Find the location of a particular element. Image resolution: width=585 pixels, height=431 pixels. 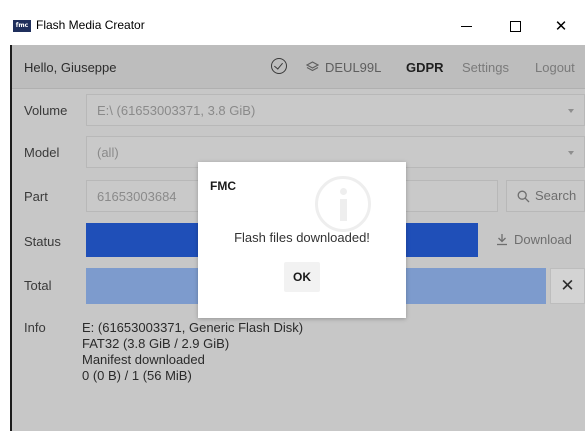

maximize-button is located at coordinates (515, 26).